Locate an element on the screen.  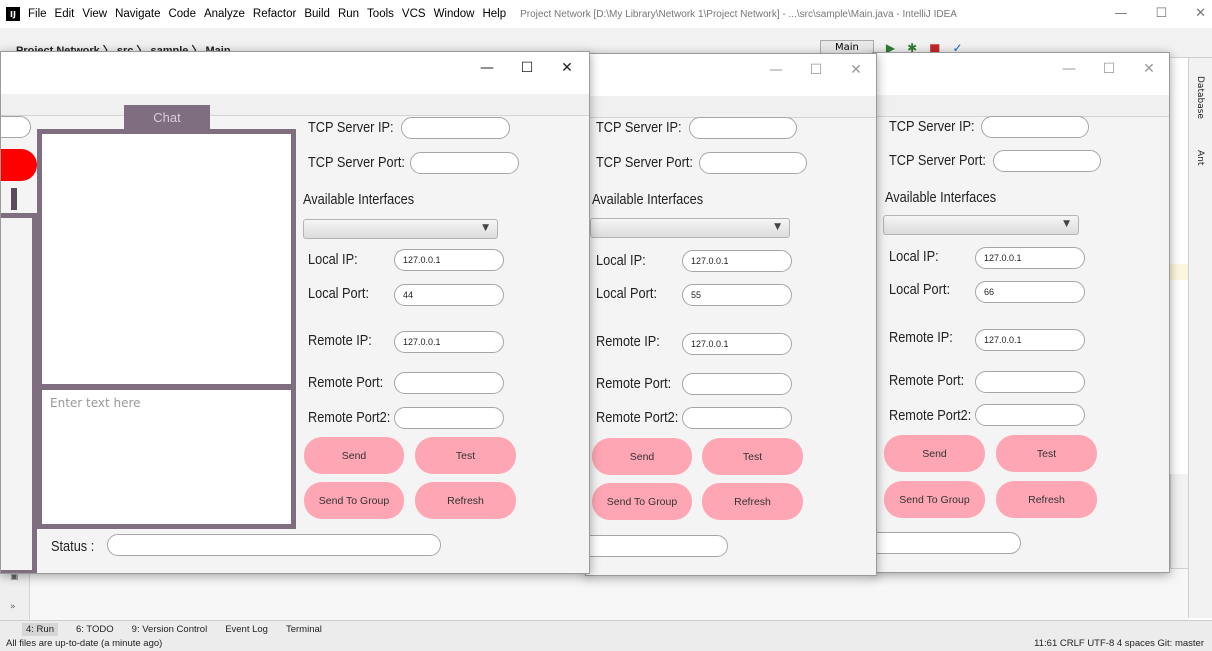
partial-divider is located at coordinates (14, 199).